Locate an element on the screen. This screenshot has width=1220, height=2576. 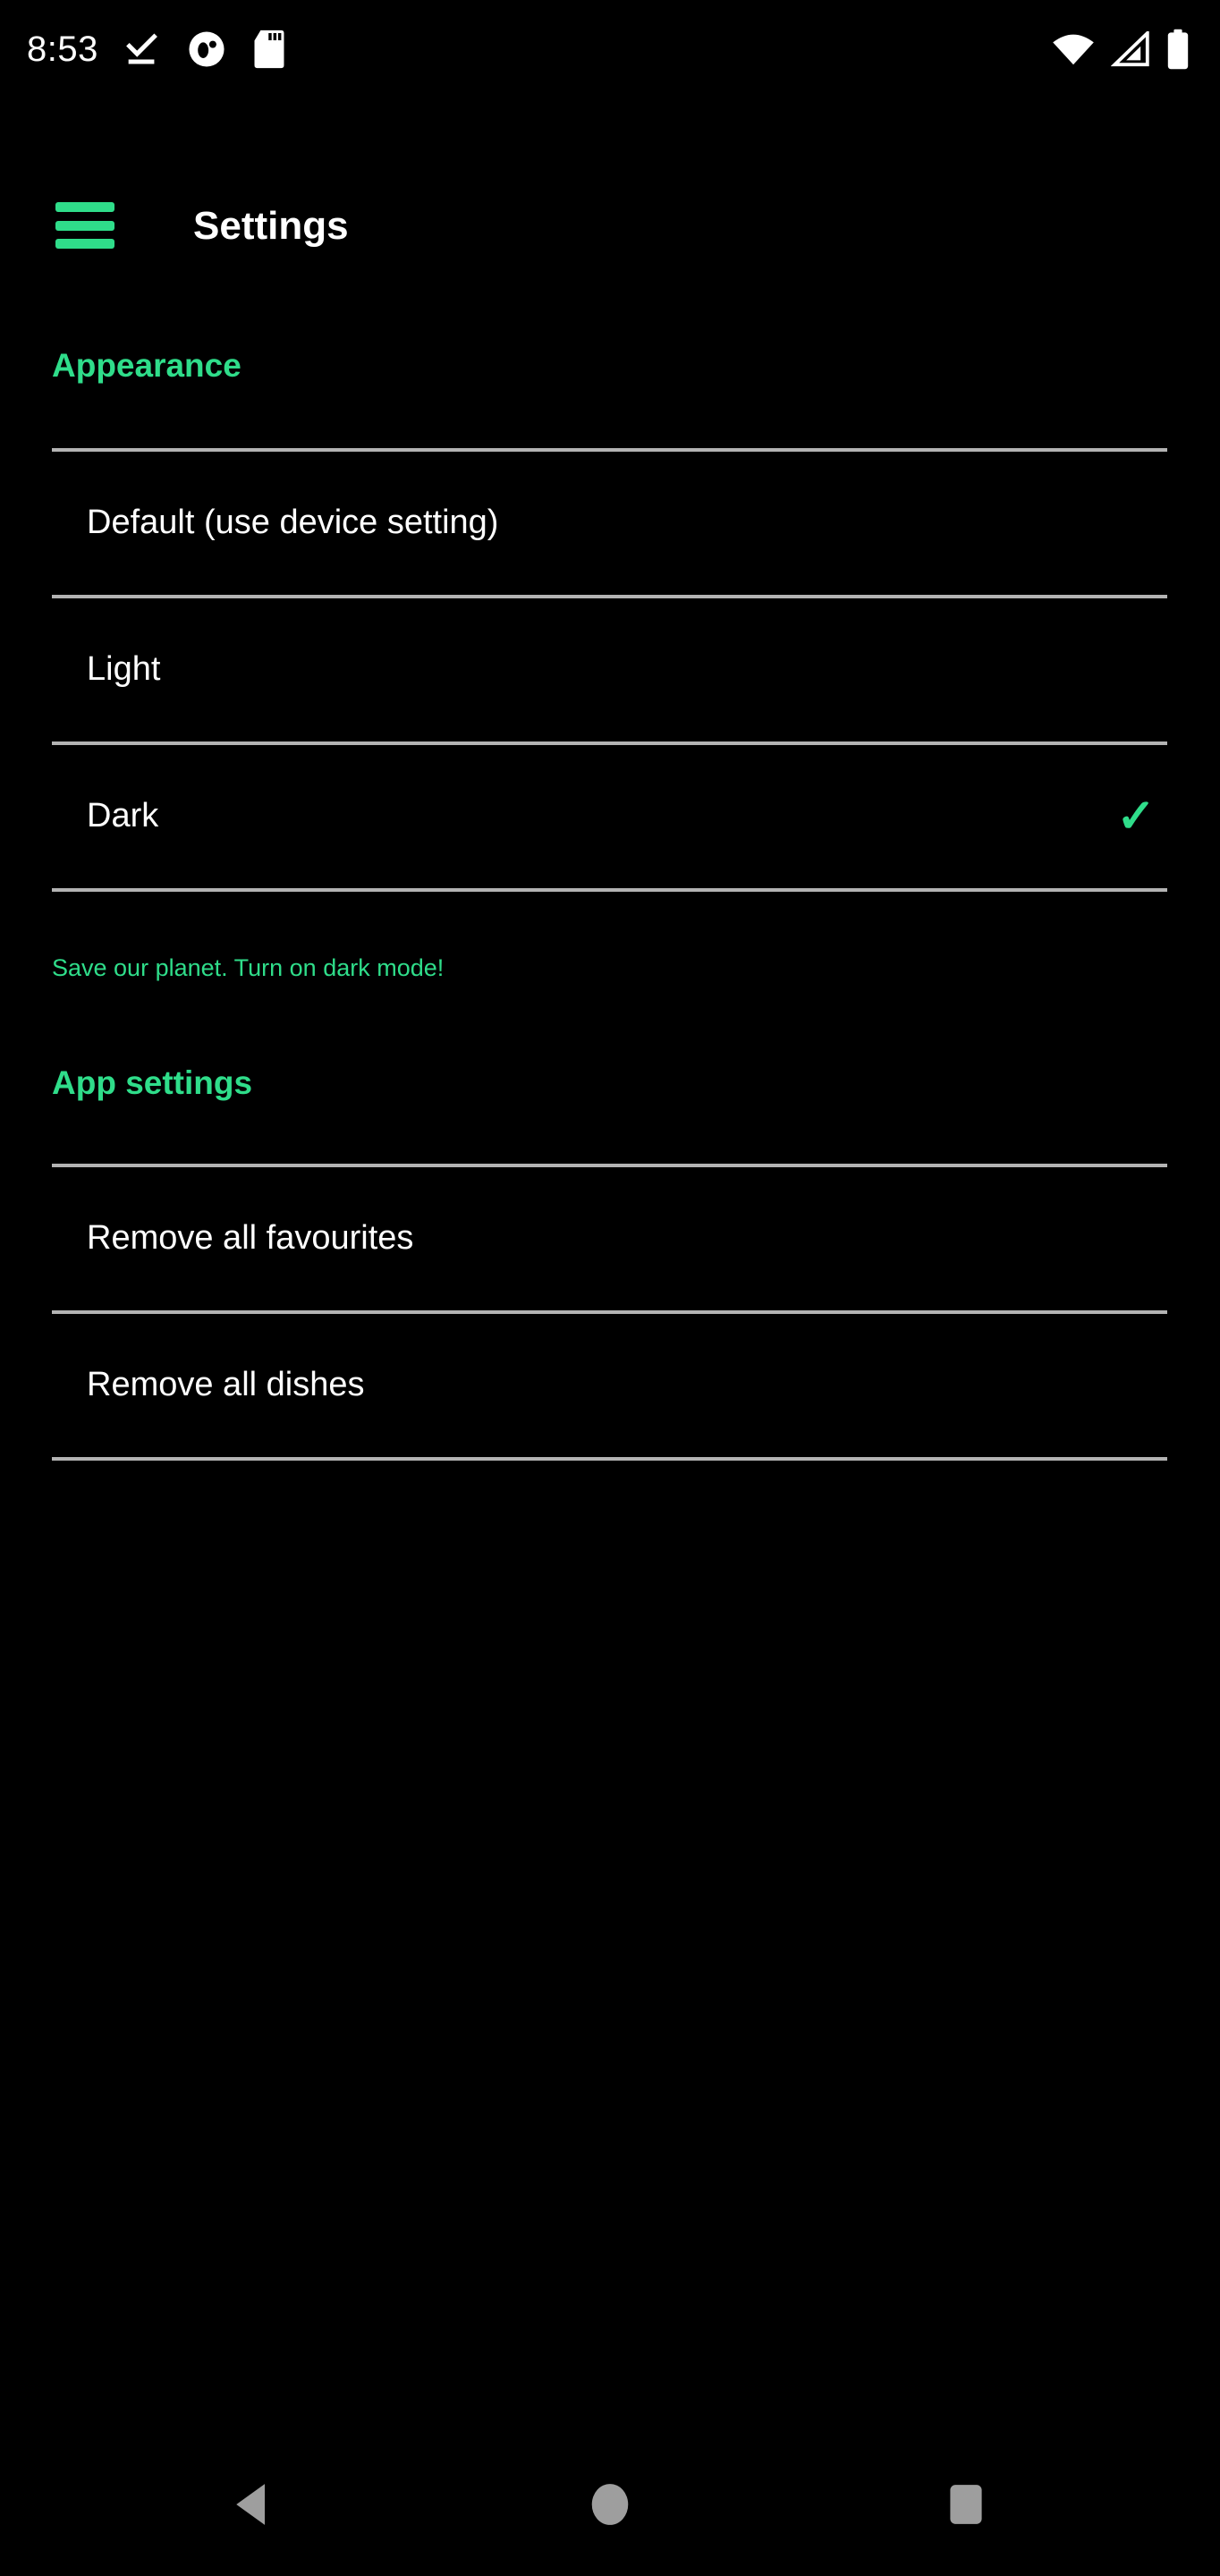
section-header-appearance: Appearance is located at coordinates (147, 365).